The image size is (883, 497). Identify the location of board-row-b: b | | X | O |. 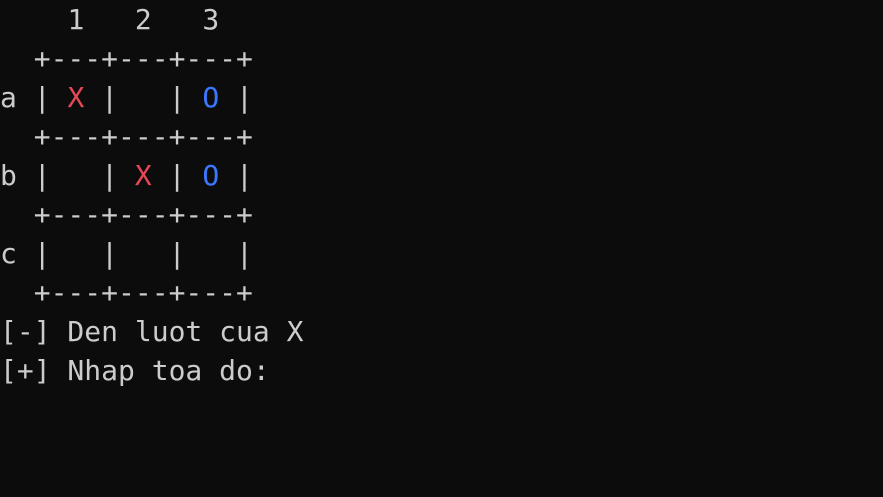
(126, 175).